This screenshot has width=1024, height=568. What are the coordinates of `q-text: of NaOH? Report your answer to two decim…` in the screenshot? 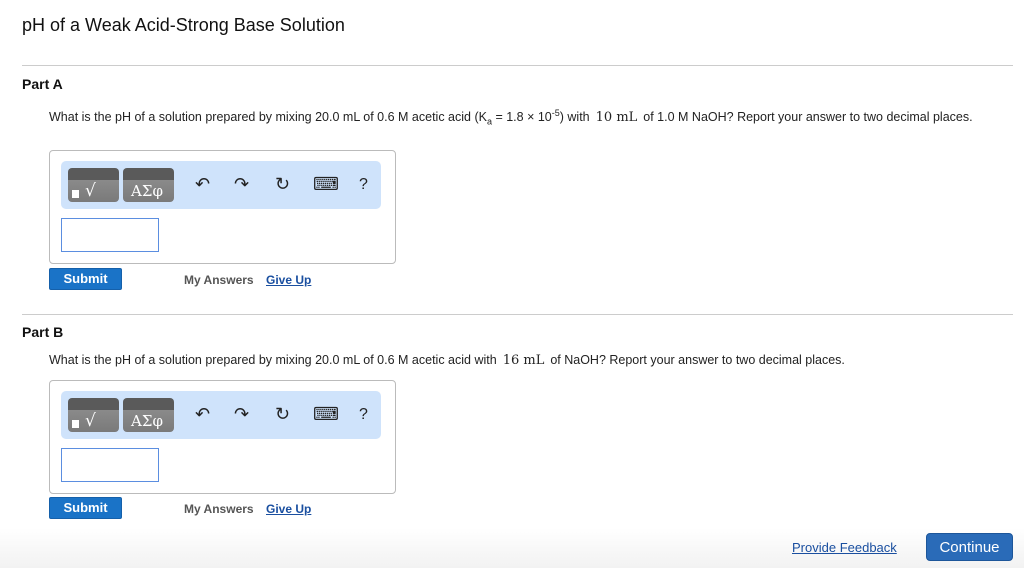 It's located at (697, 360).